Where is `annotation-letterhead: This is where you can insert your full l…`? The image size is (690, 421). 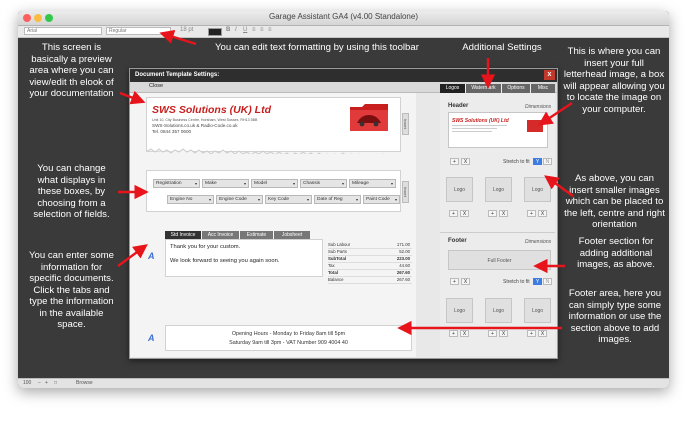 annotation-letterhead: This is where you can insert your full l… is located at coordinates (614, 80).